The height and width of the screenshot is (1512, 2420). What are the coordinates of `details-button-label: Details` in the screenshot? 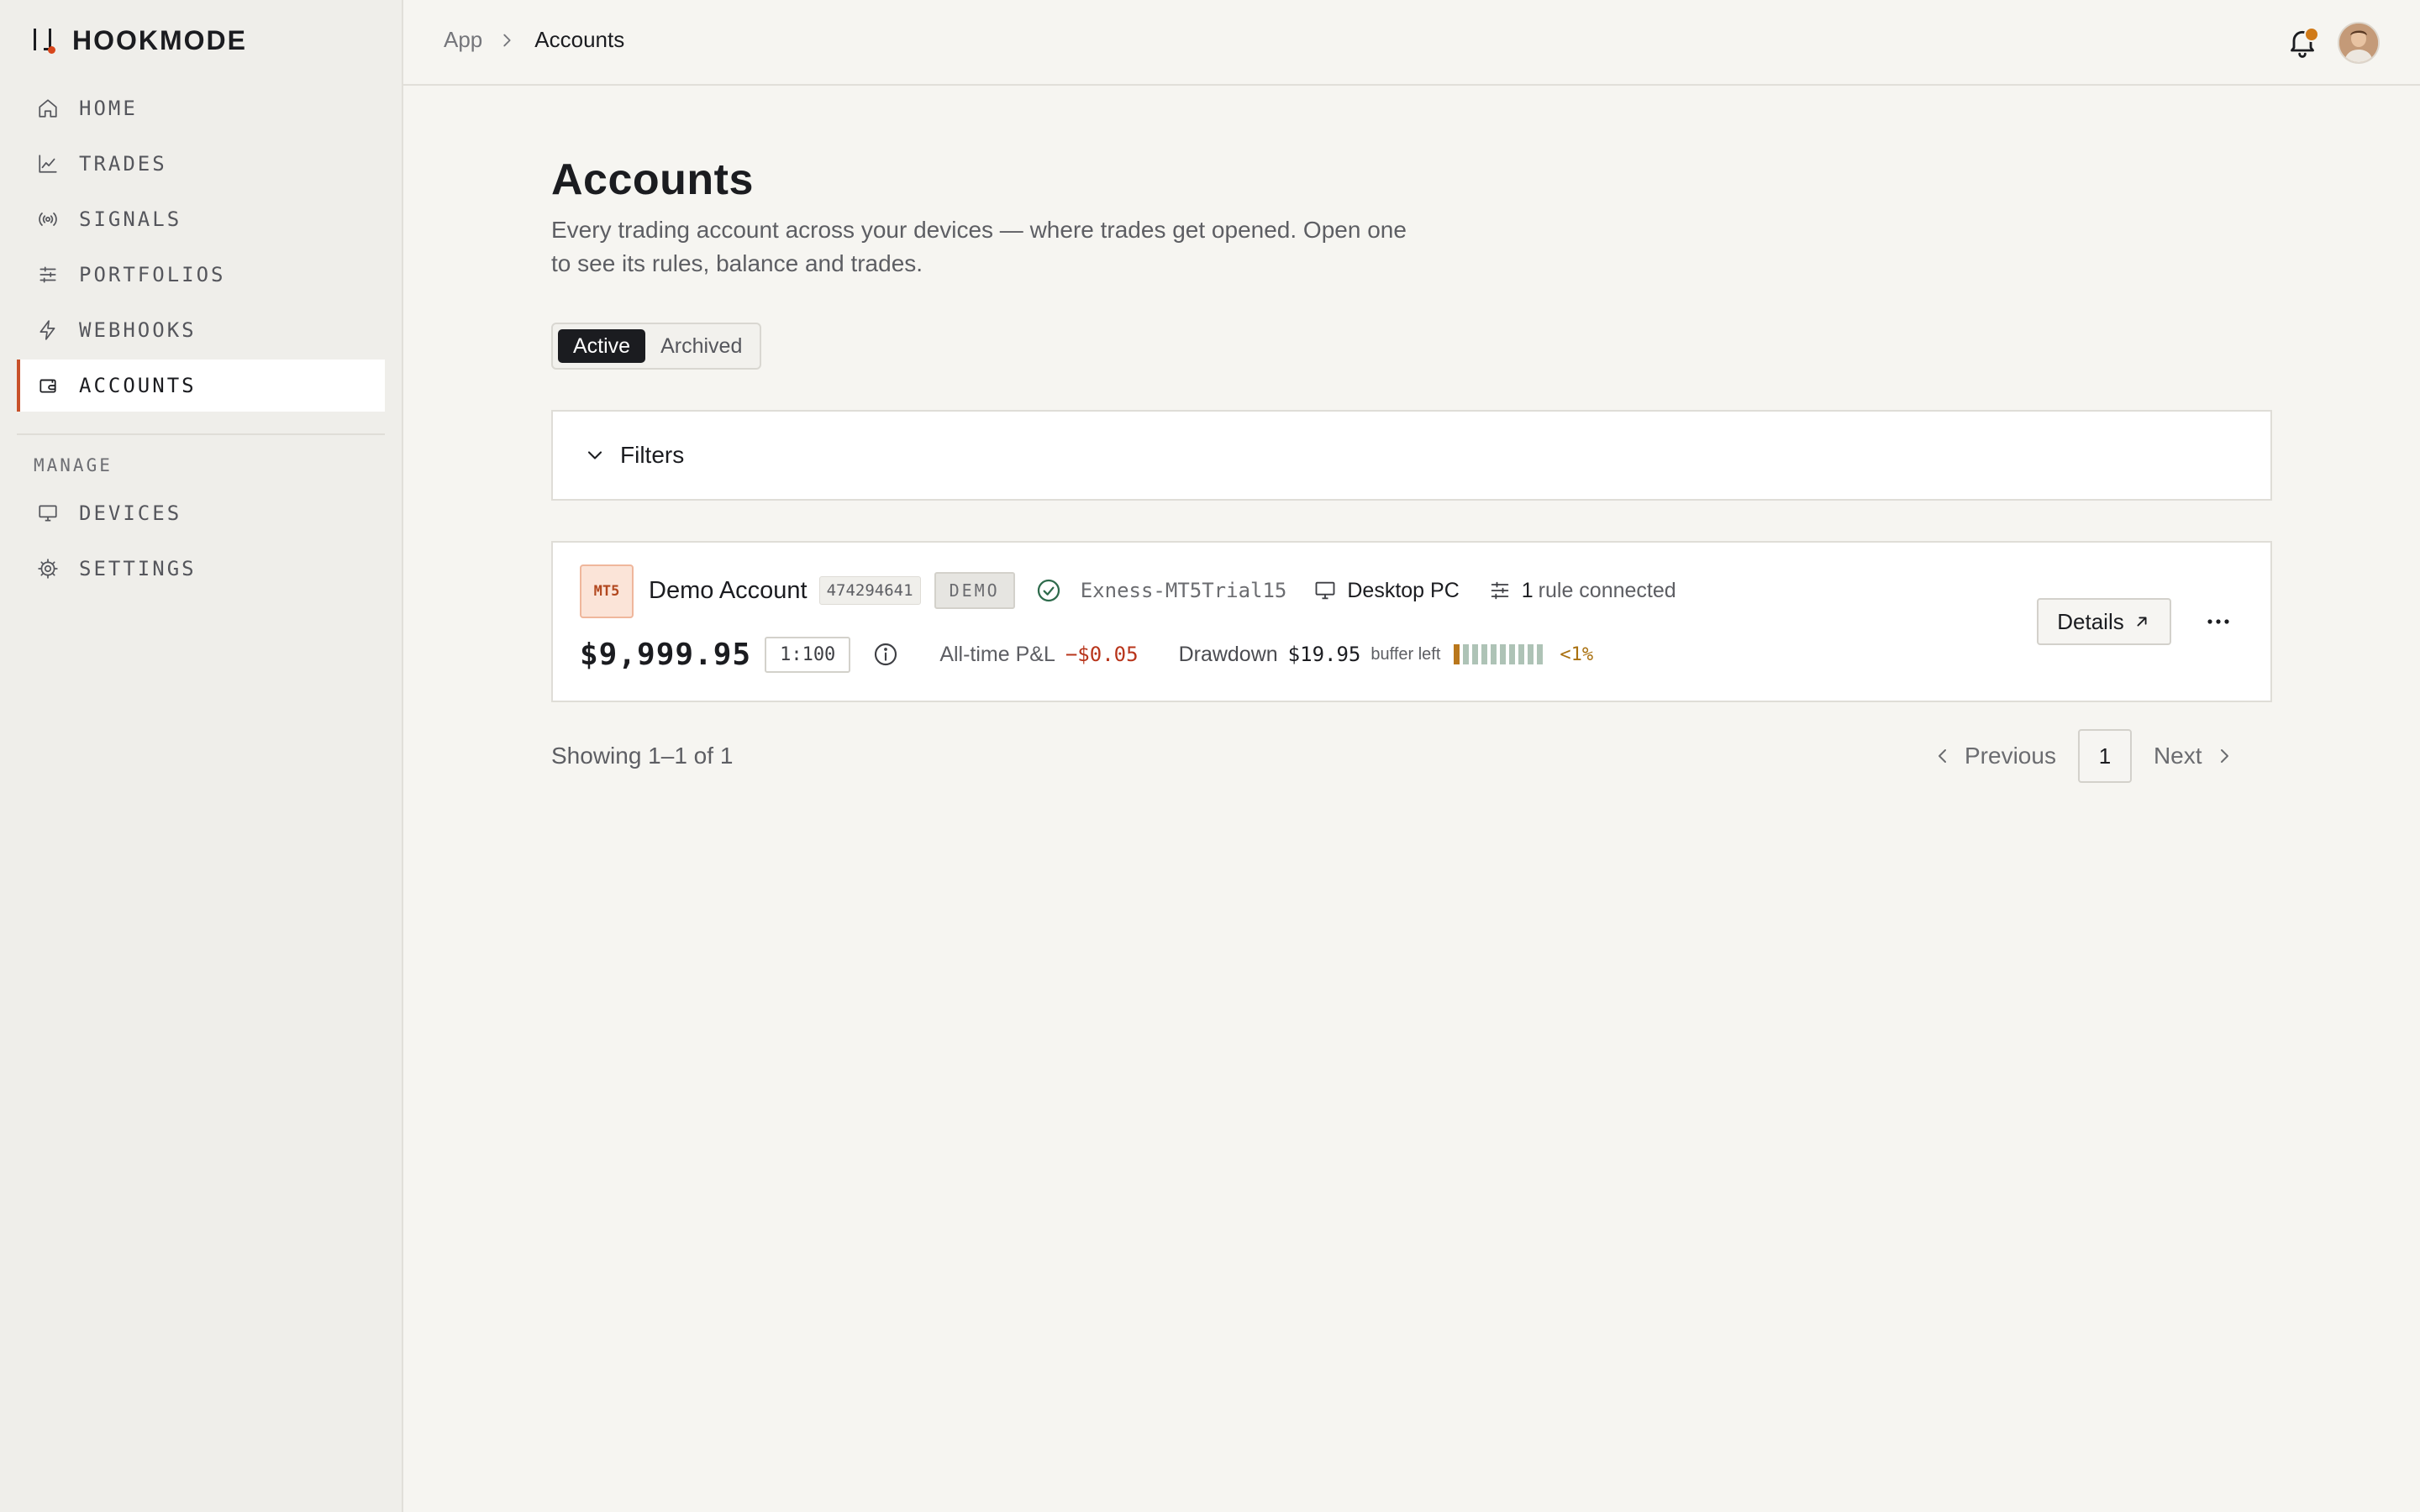 It's located at (2090, 621).